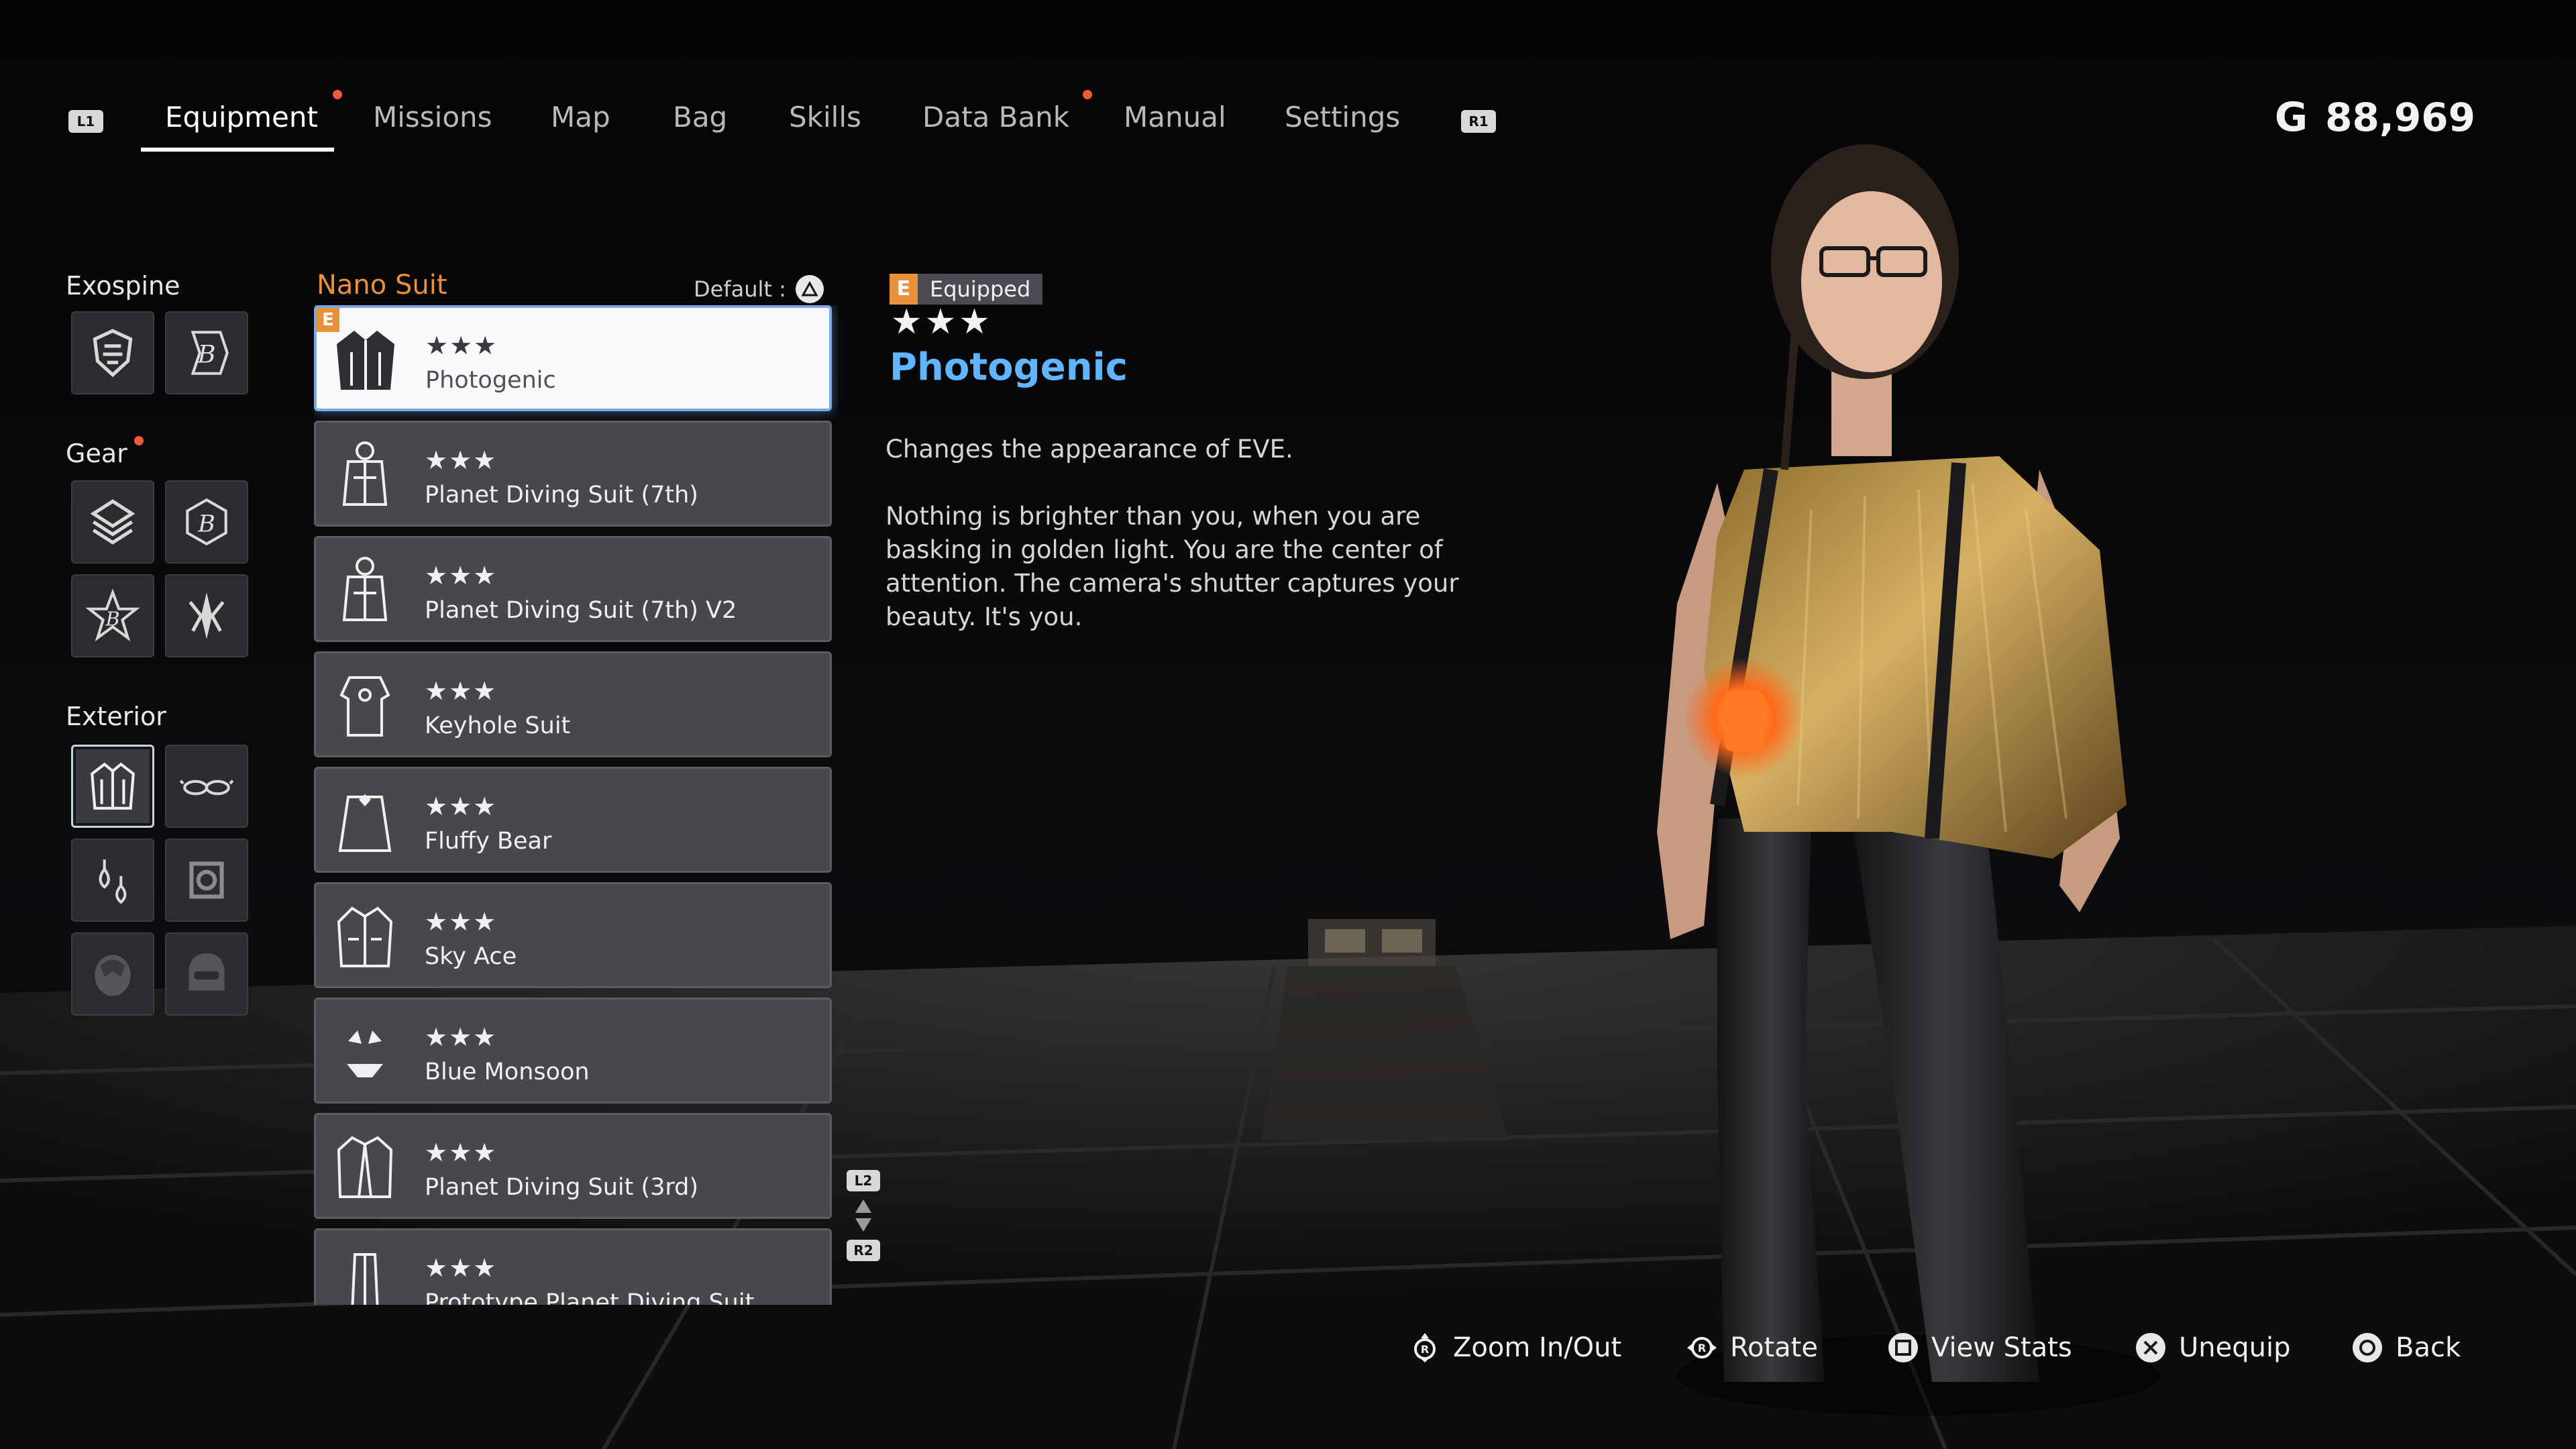  I want to click on helmet-icon, so click(207, 972).